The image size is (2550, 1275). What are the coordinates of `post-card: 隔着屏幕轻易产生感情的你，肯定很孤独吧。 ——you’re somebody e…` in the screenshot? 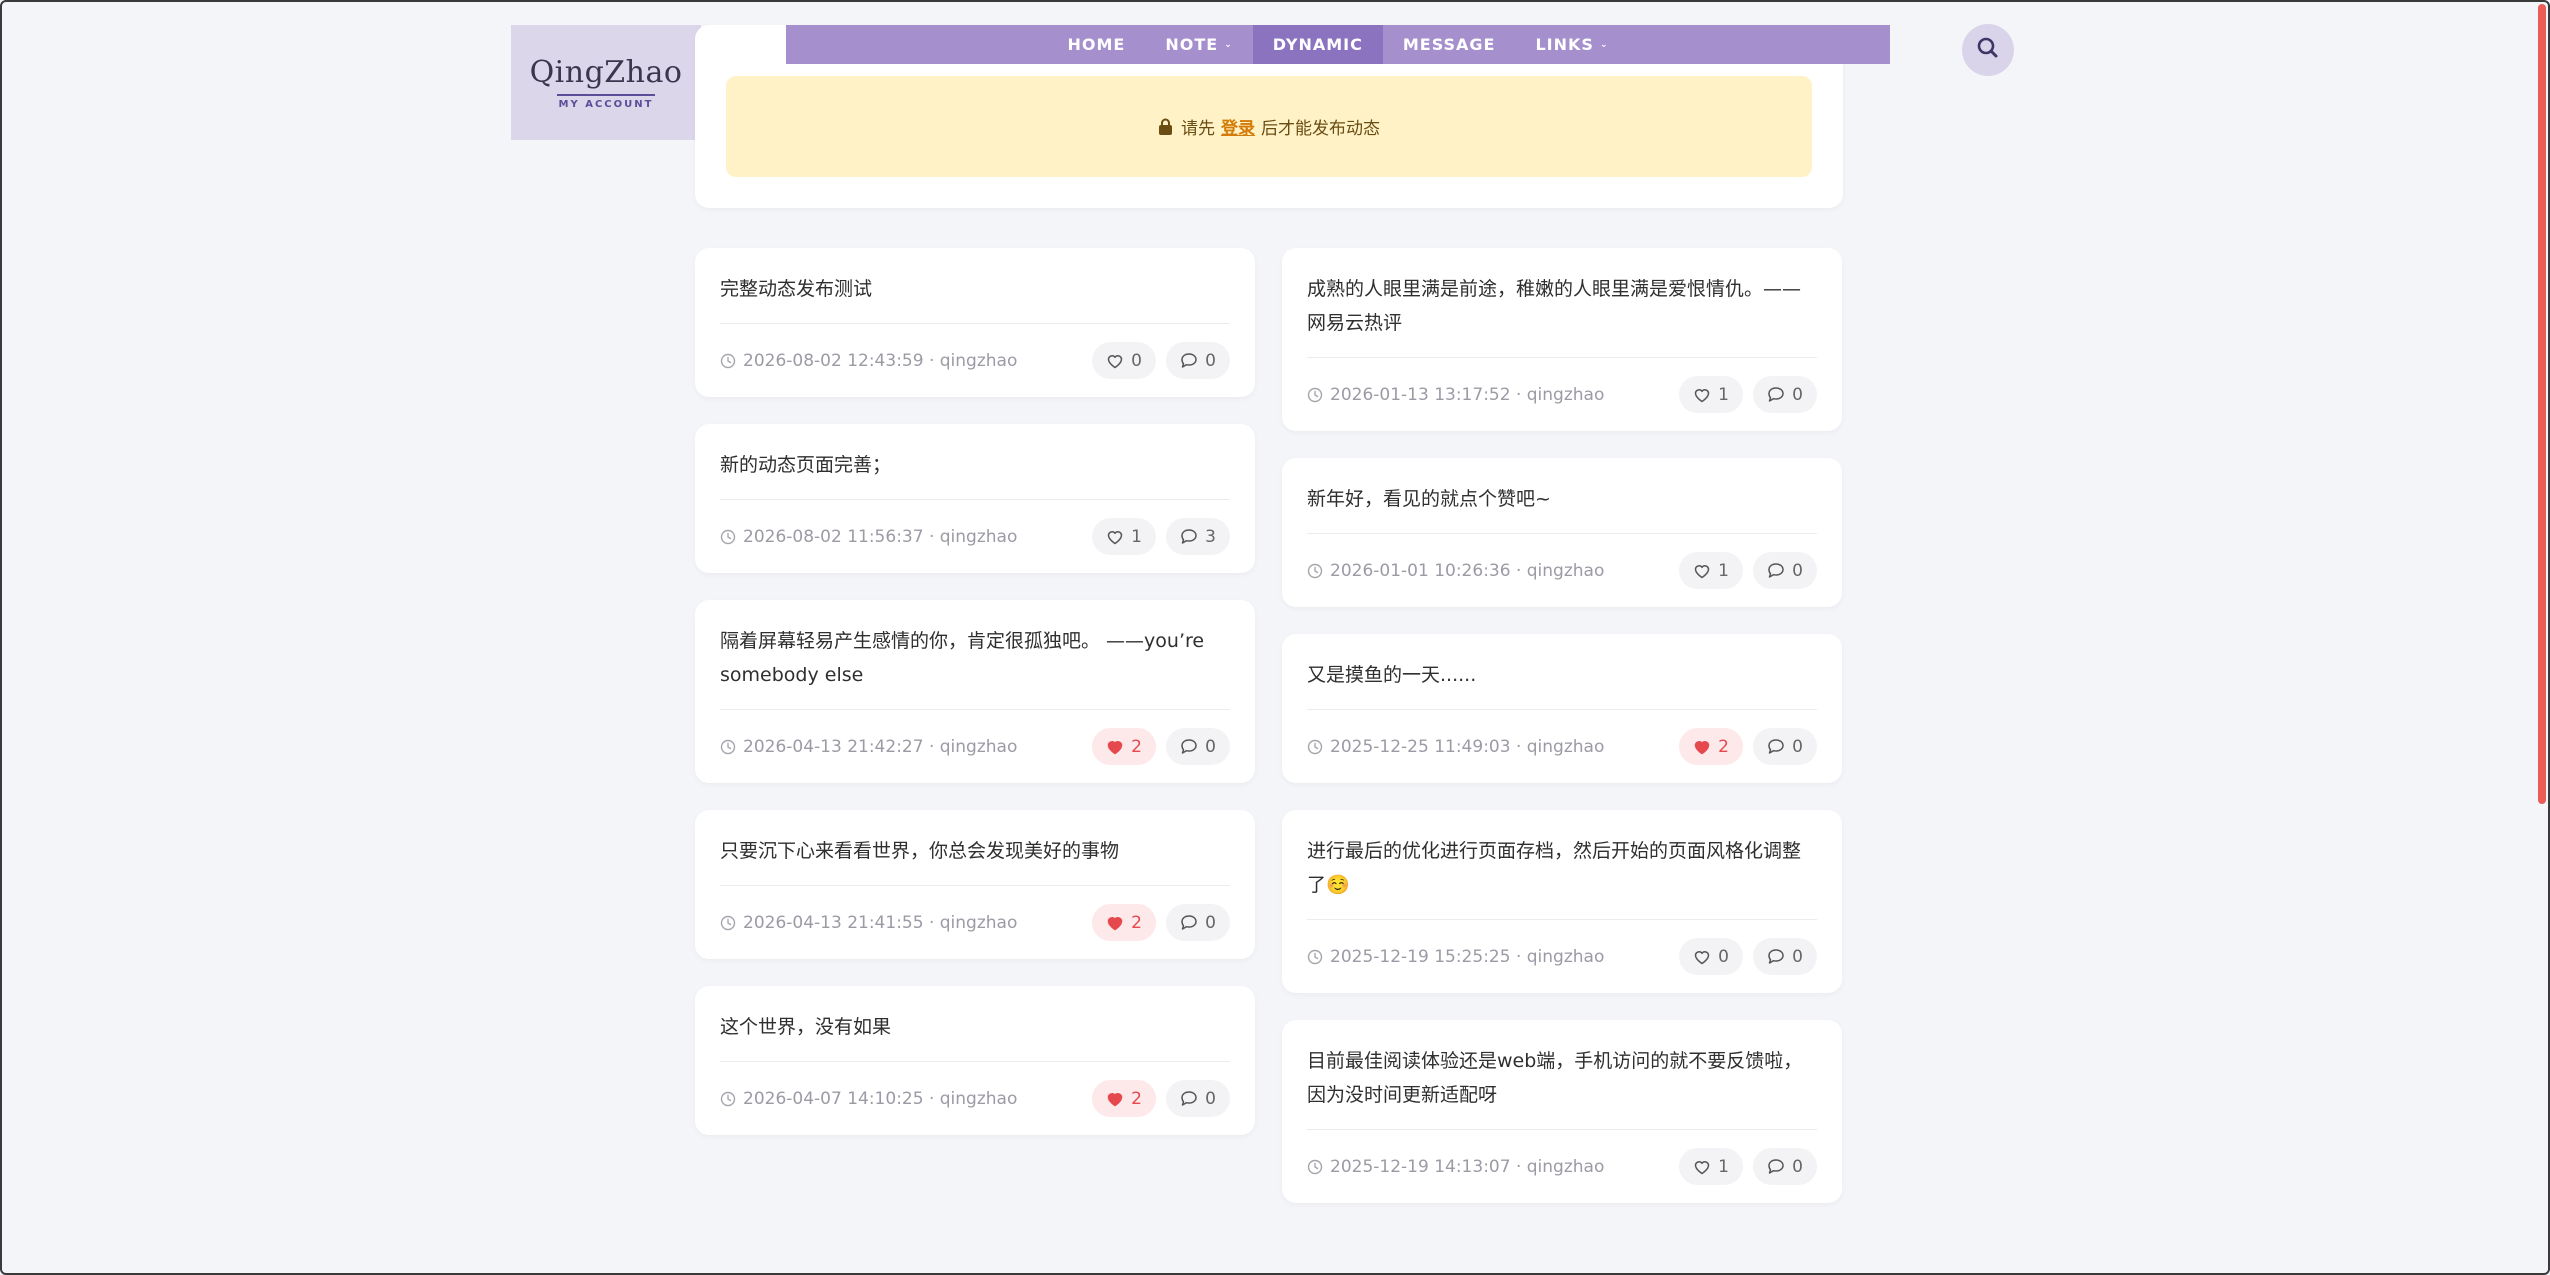 It's located at (975, 691).